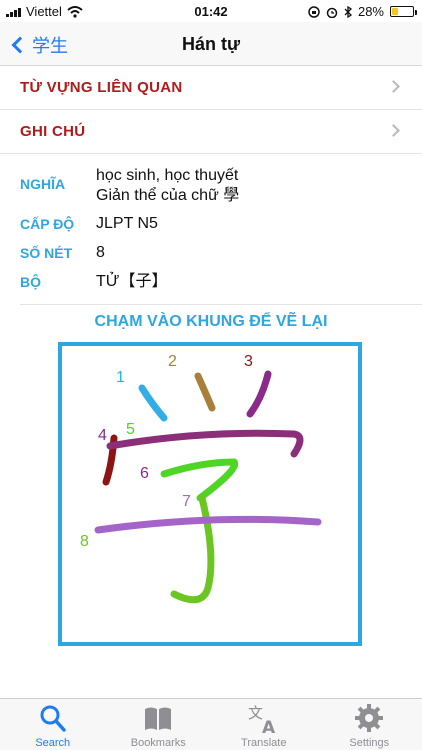 This screenshot has width=422, height=750. What do you see at coordinates (369, 718) in the screenshot?
I see `gear-icon` at bounding box center [369, 718].